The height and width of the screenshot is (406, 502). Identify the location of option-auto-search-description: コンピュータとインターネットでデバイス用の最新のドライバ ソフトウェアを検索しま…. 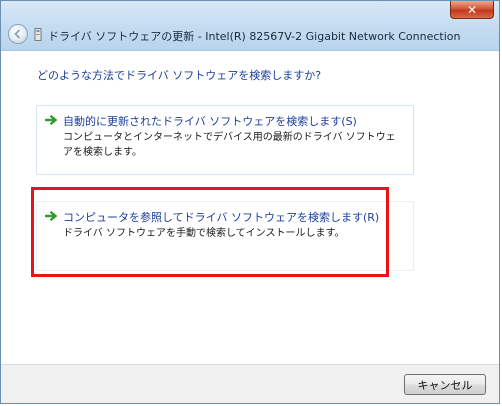
(229, 145).